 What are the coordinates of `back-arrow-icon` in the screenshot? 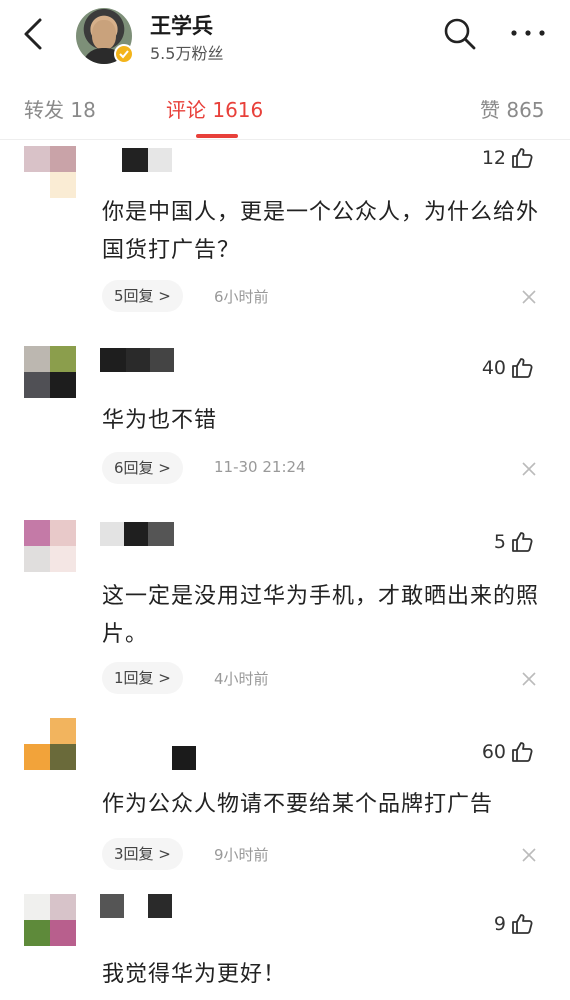 It's located at (34, 34).